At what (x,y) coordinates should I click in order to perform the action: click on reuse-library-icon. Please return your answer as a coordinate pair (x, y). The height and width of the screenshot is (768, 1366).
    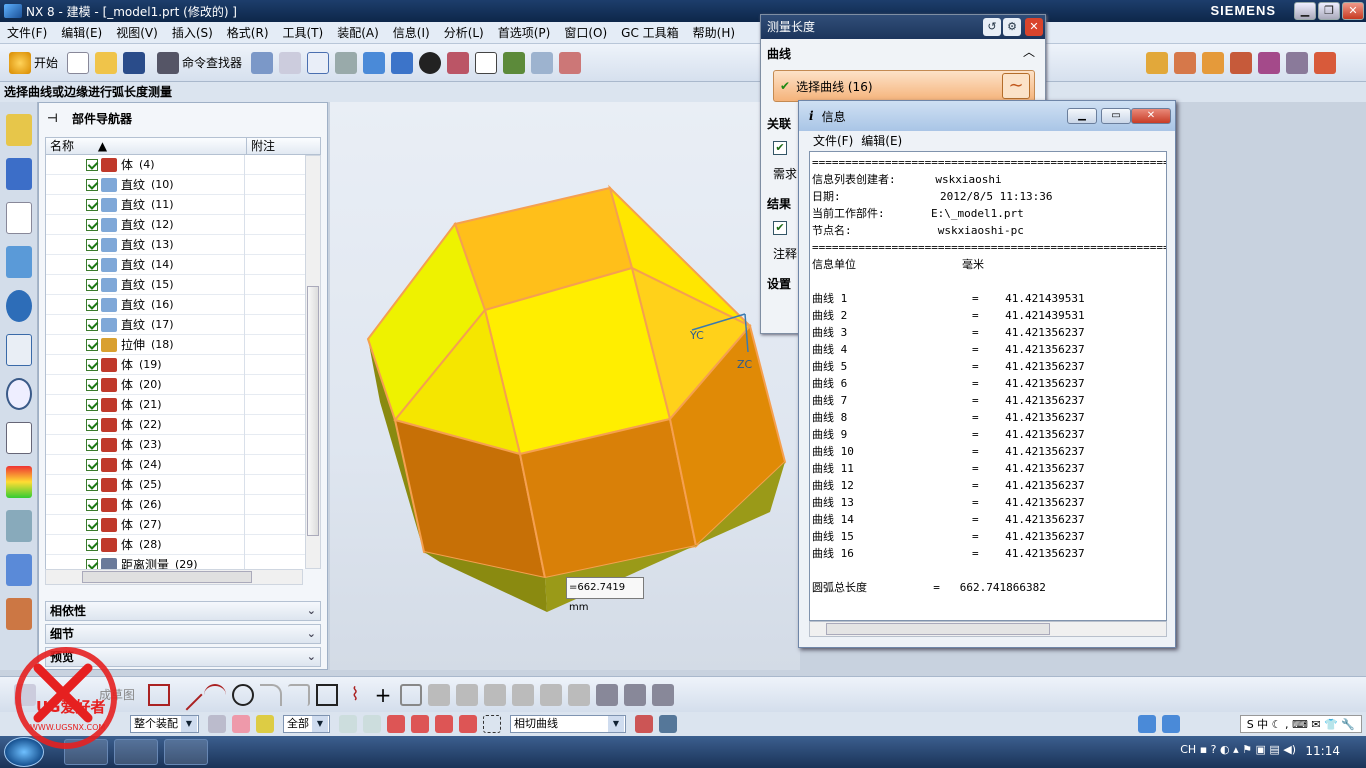
    Looking at the image, I should click on (18, 262).